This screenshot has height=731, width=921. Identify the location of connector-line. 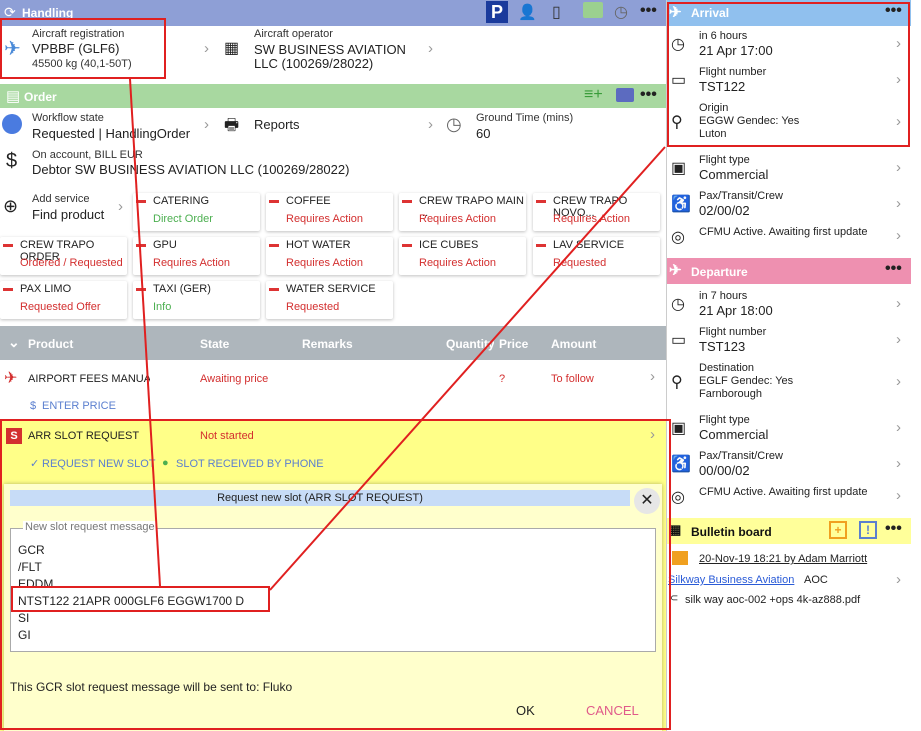
(145, 332).